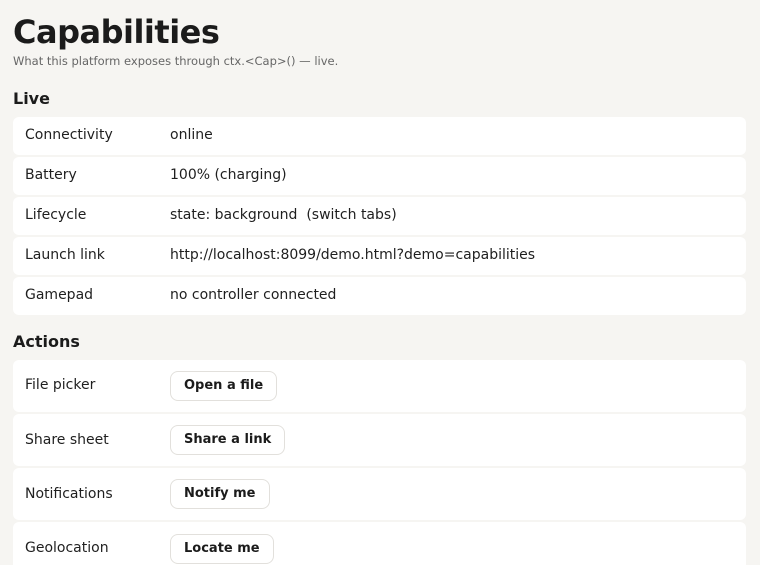  Describe the element at coordinates (283, 215) in the screenshot. I see `lifecycle-value: state: background (switch tabs)` at that location.